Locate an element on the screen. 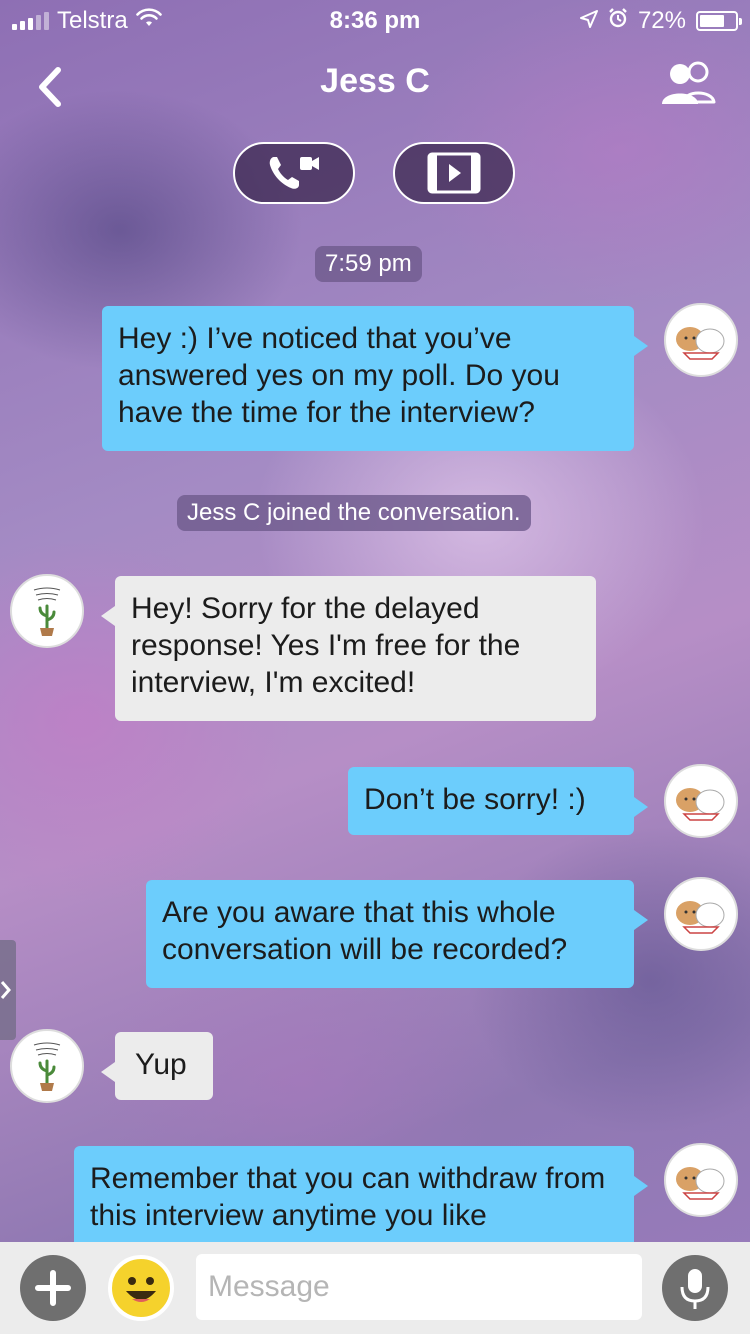 The image size is (750, 1334). message-composer is located at coordinates (375, 1288).